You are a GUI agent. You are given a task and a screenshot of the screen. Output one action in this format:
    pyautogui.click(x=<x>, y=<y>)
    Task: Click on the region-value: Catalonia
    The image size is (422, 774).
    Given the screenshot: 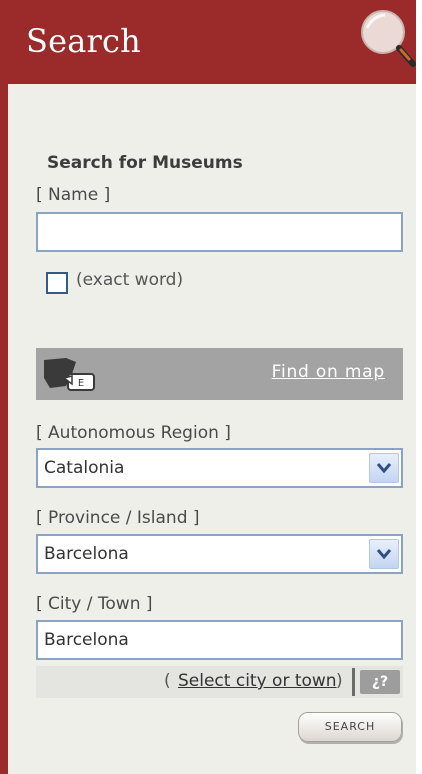 What is the action you would take?
    pyautogui.click(x=84, y=468)
    